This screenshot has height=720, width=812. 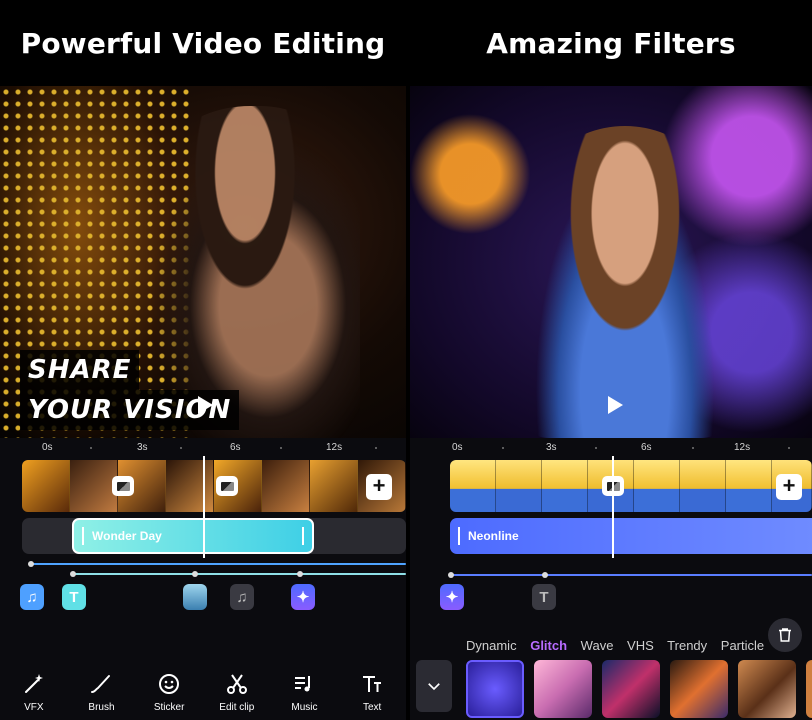 I want to click on text-overlay: SHARE YOUR VISION, so click(x=130, y=390).